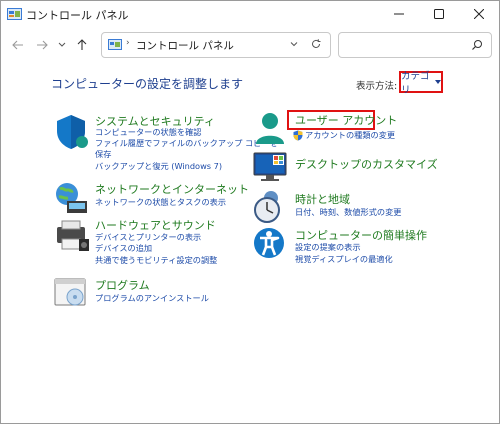 Image resolution: width=500 pixels, height=424 pixels. Describe the element at coordinates (185, 45) in the screenshot. I see `breadcrumb-item: コントロール パネル` at that location.